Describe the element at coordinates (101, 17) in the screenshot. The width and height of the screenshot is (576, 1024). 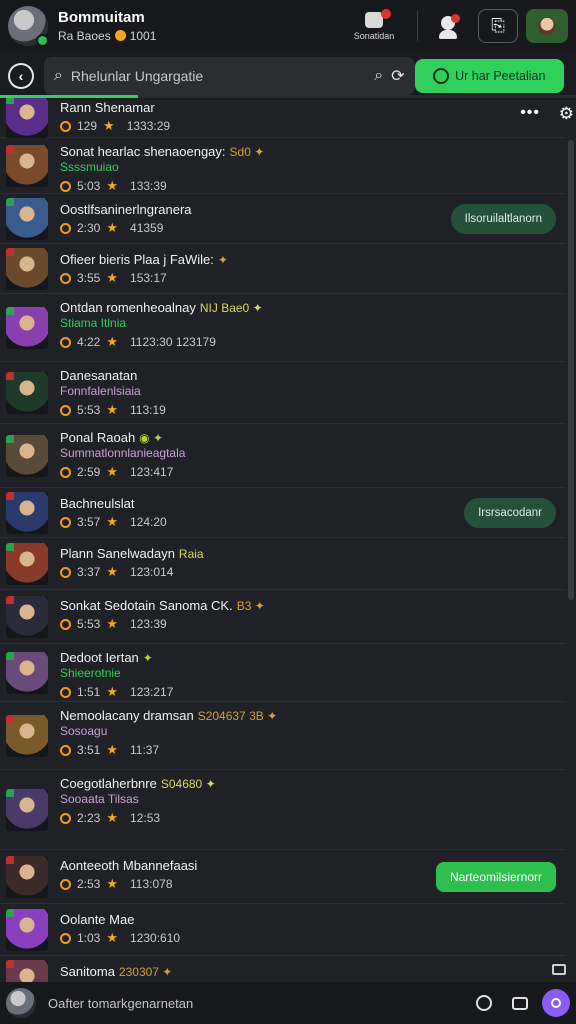
I see `user-name: Bommuitam` at that location.